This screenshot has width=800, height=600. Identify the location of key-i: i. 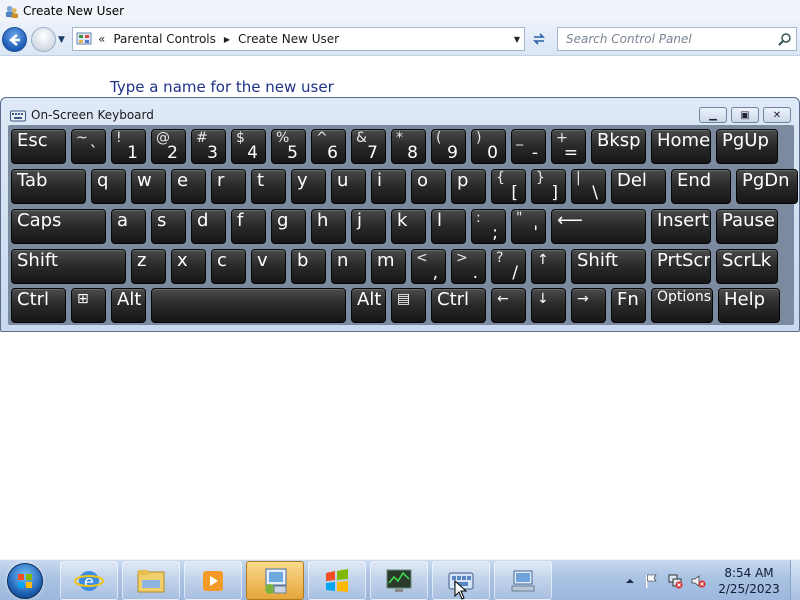
(388, 186).